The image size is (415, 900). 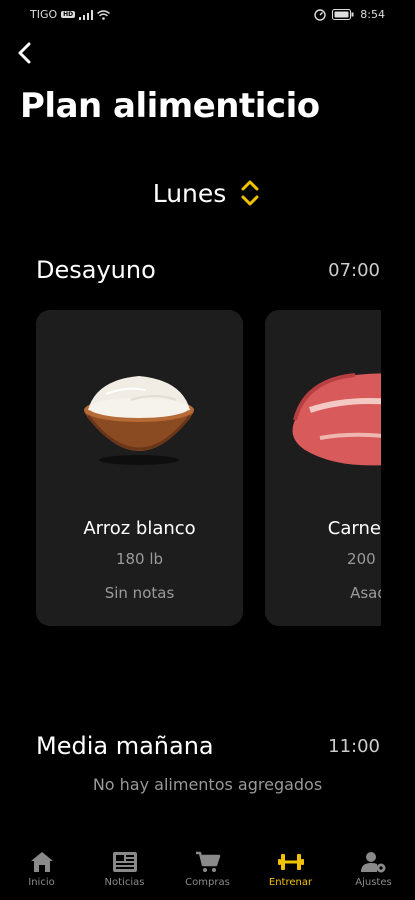 What do you see at coordinates (208, 270) in the screenshot?
I see `meal-header-desayuno: Desayuno 07:00` at bounding box center [208, 270].